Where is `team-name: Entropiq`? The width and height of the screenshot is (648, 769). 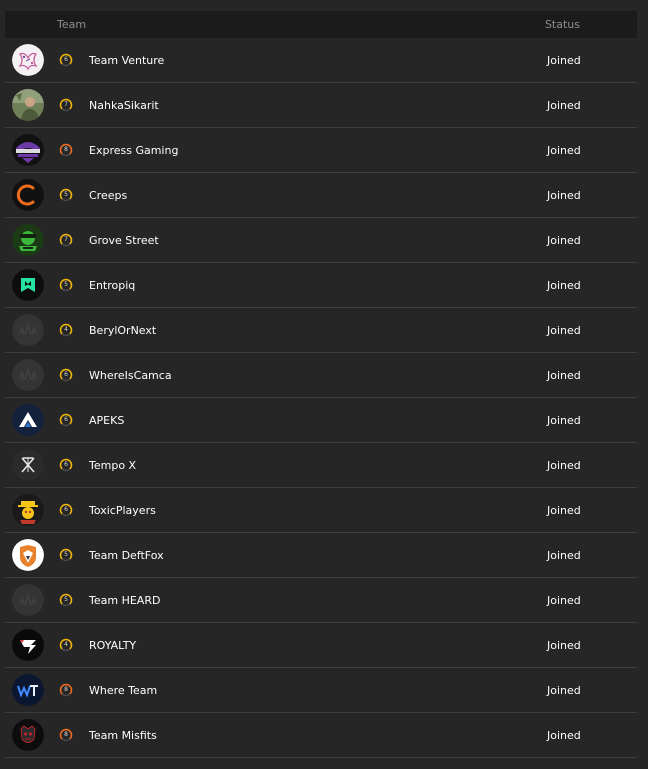
team-name: Entropiq is located at coordinates (112, 285).